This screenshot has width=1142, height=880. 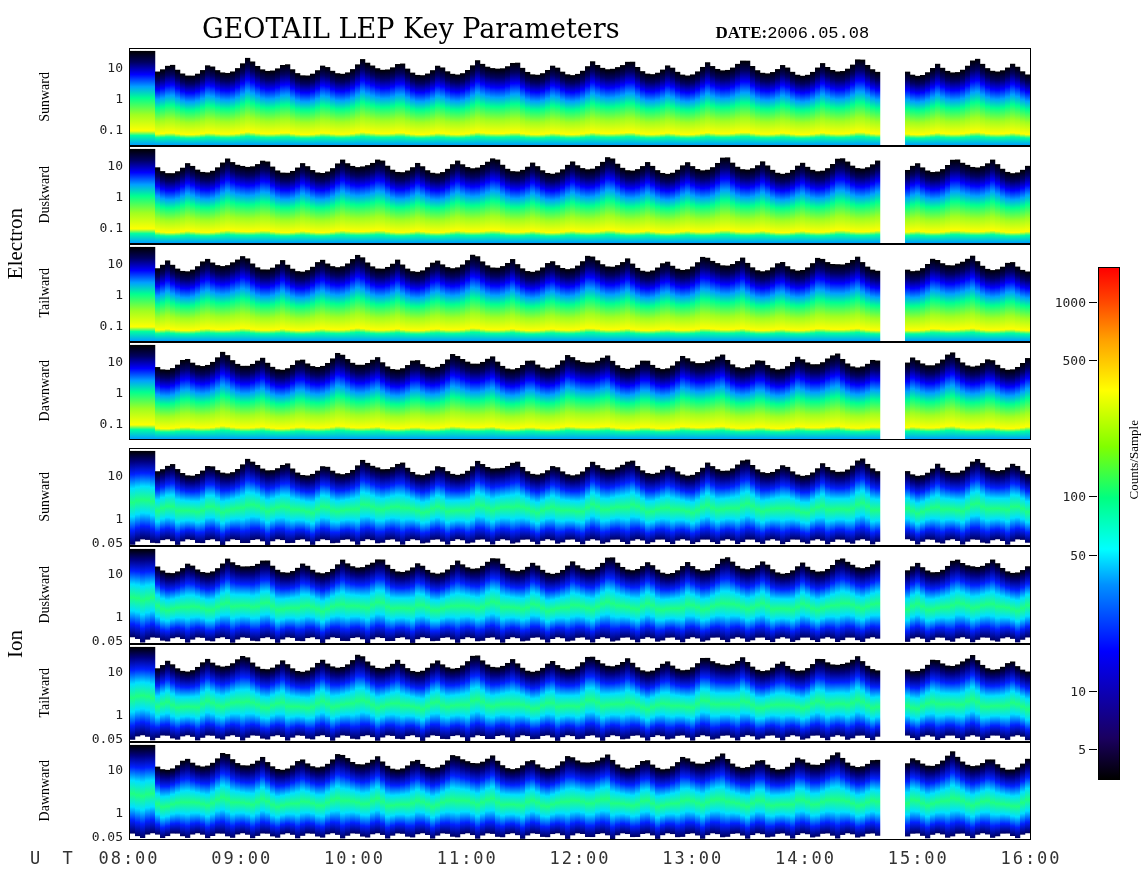 What do you see at coordinates (918, 858) in the screenshot?
I see `tick-label: 15:00` at bounding box center [918, 858].